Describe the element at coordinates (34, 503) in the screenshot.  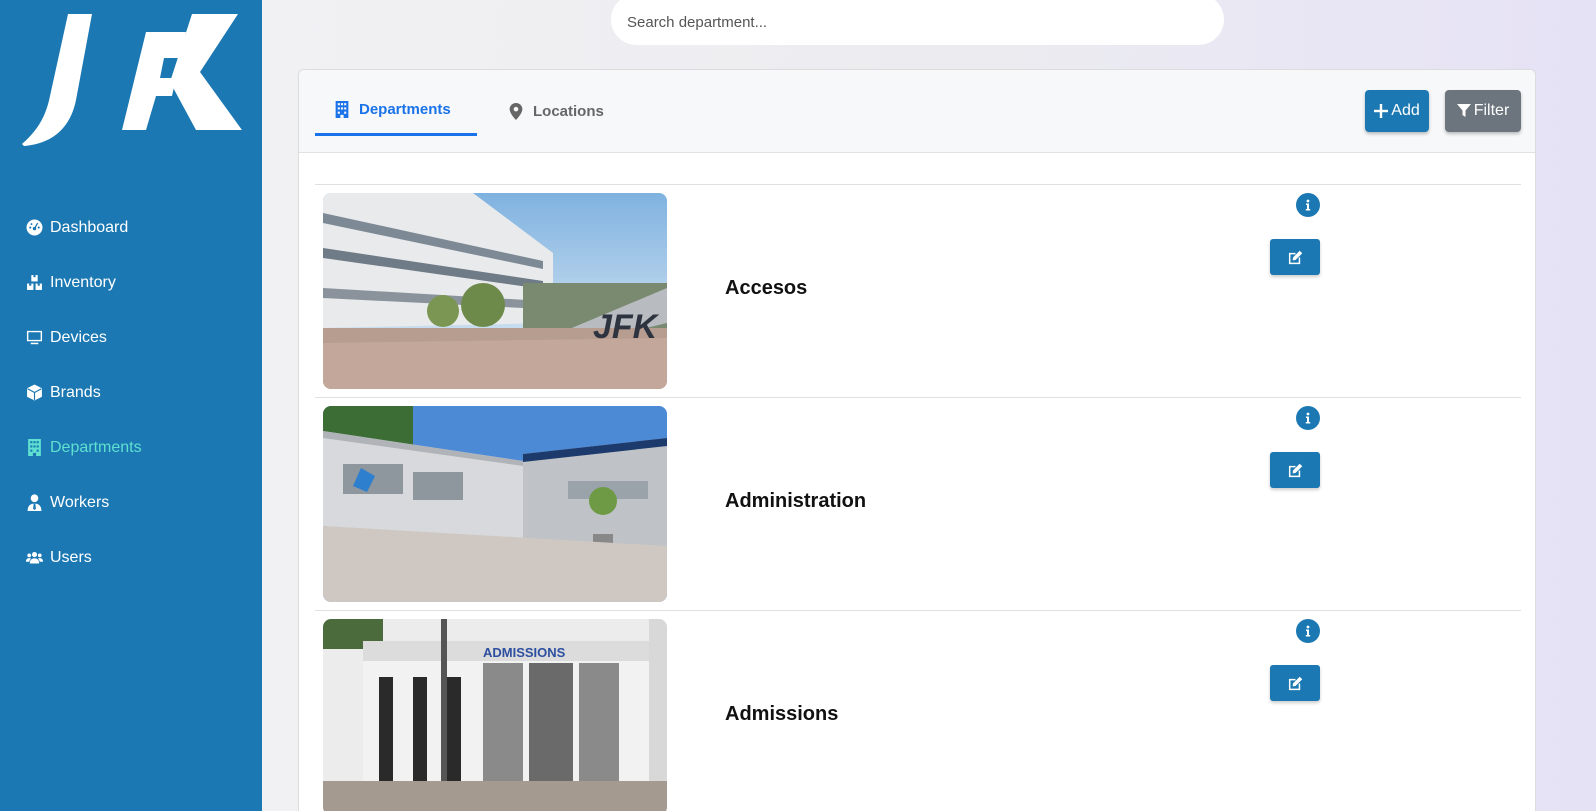
I see `user-tie-icon` at that location.